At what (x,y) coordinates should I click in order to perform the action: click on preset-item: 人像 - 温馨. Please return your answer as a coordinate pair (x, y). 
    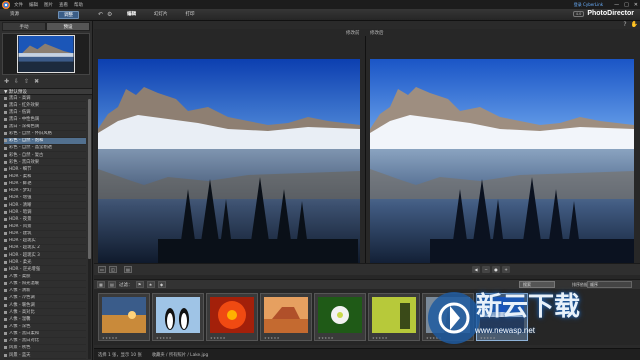
    Looking at the image, I should click on (45, 320).